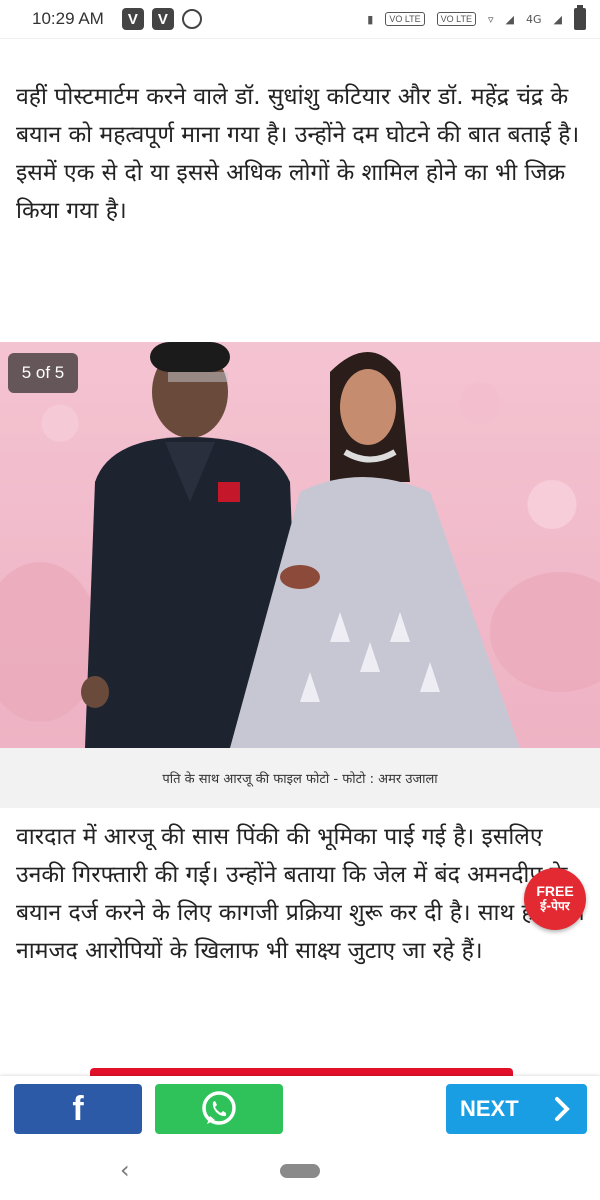  What do you see at coordinates (509, 19) in the screenshot?
I see `signal-icon: ◢` at bounding box center [509, 19].